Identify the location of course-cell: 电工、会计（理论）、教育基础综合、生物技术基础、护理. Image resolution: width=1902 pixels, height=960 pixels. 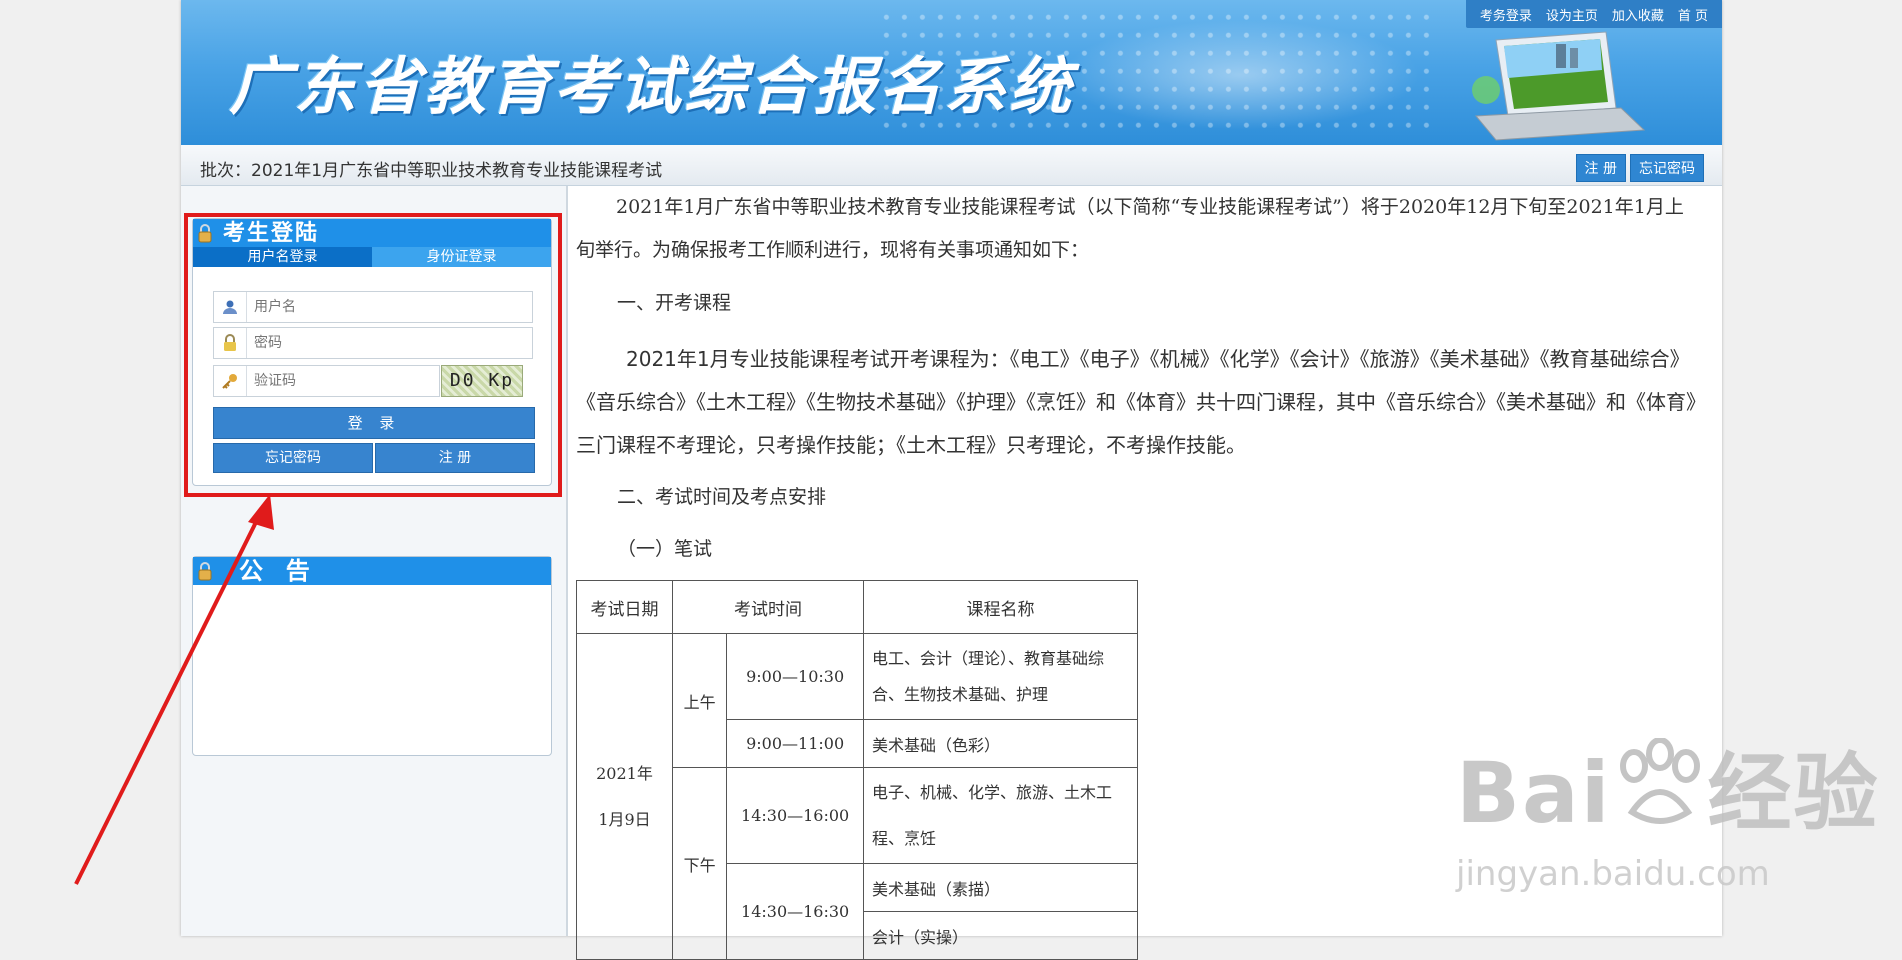
(1000, 676).